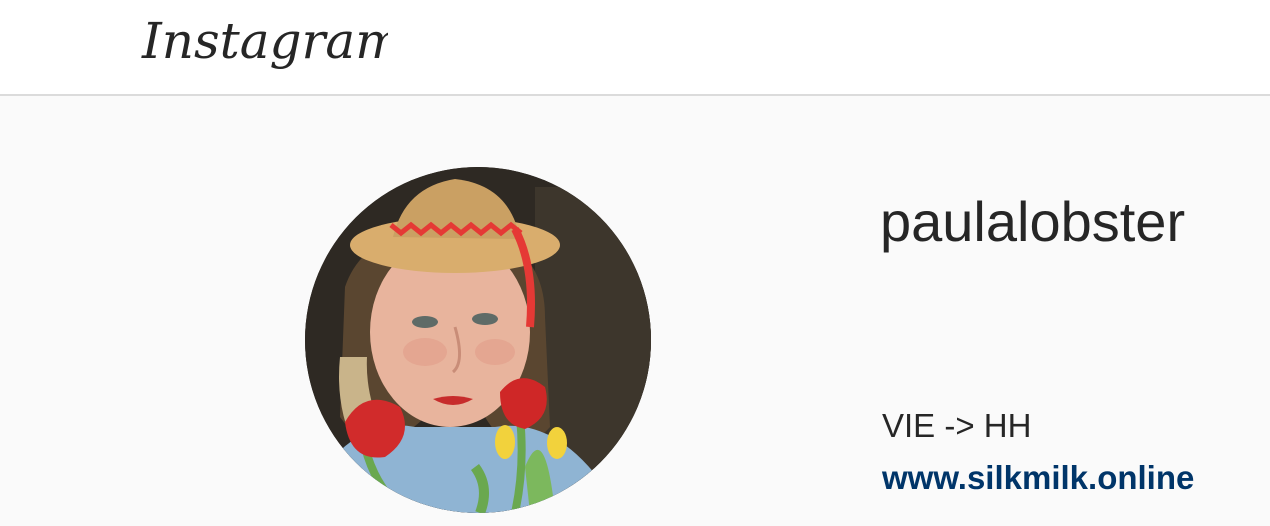 The height and width of the screenshot is (526, 1270). Describe the element at coordinates (957, 425) in the screenshot. I see `profile-bio: VIE -> HH` at that location.